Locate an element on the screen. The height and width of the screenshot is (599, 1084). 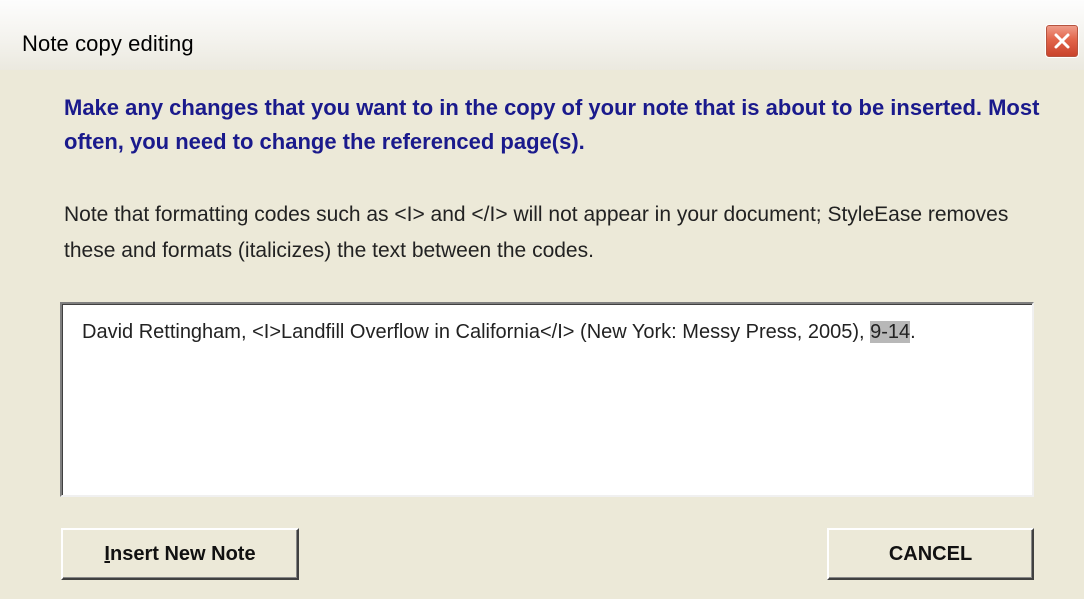
close-button is located at coordinates (1062, 41).